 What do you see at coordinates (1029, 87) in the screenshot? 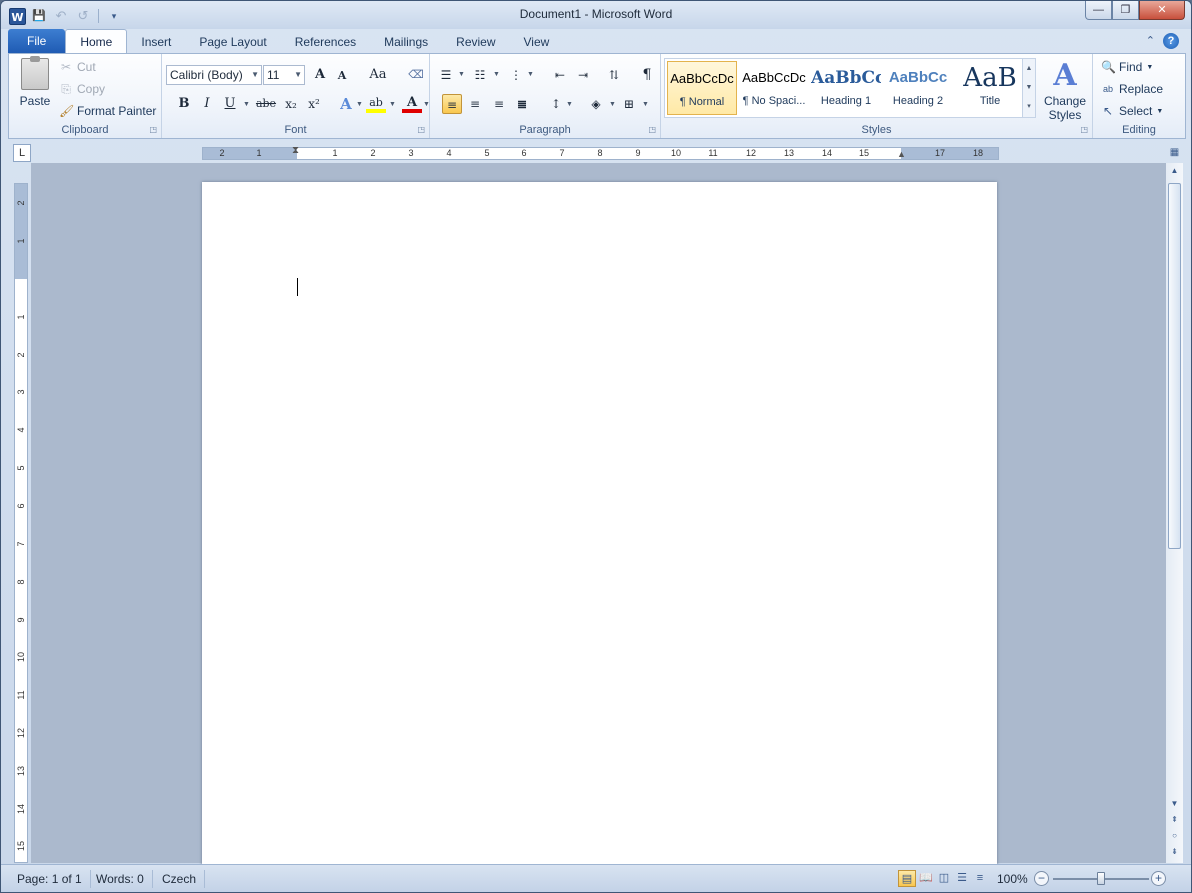
I see `gallery-down-icon: ▼` at bounding box center [1029, 87].